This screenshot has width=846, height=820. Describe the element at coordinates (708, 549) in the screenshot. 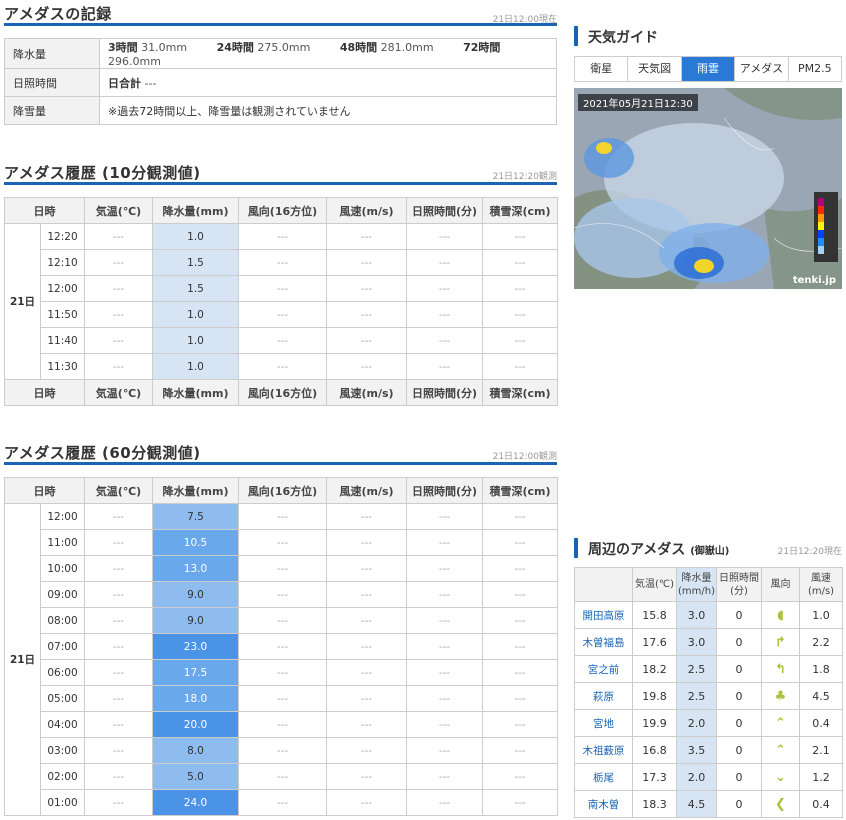

I see `nearby-header: 周辺のアメダス (御嶽山) 21日12:20現在` at that location.